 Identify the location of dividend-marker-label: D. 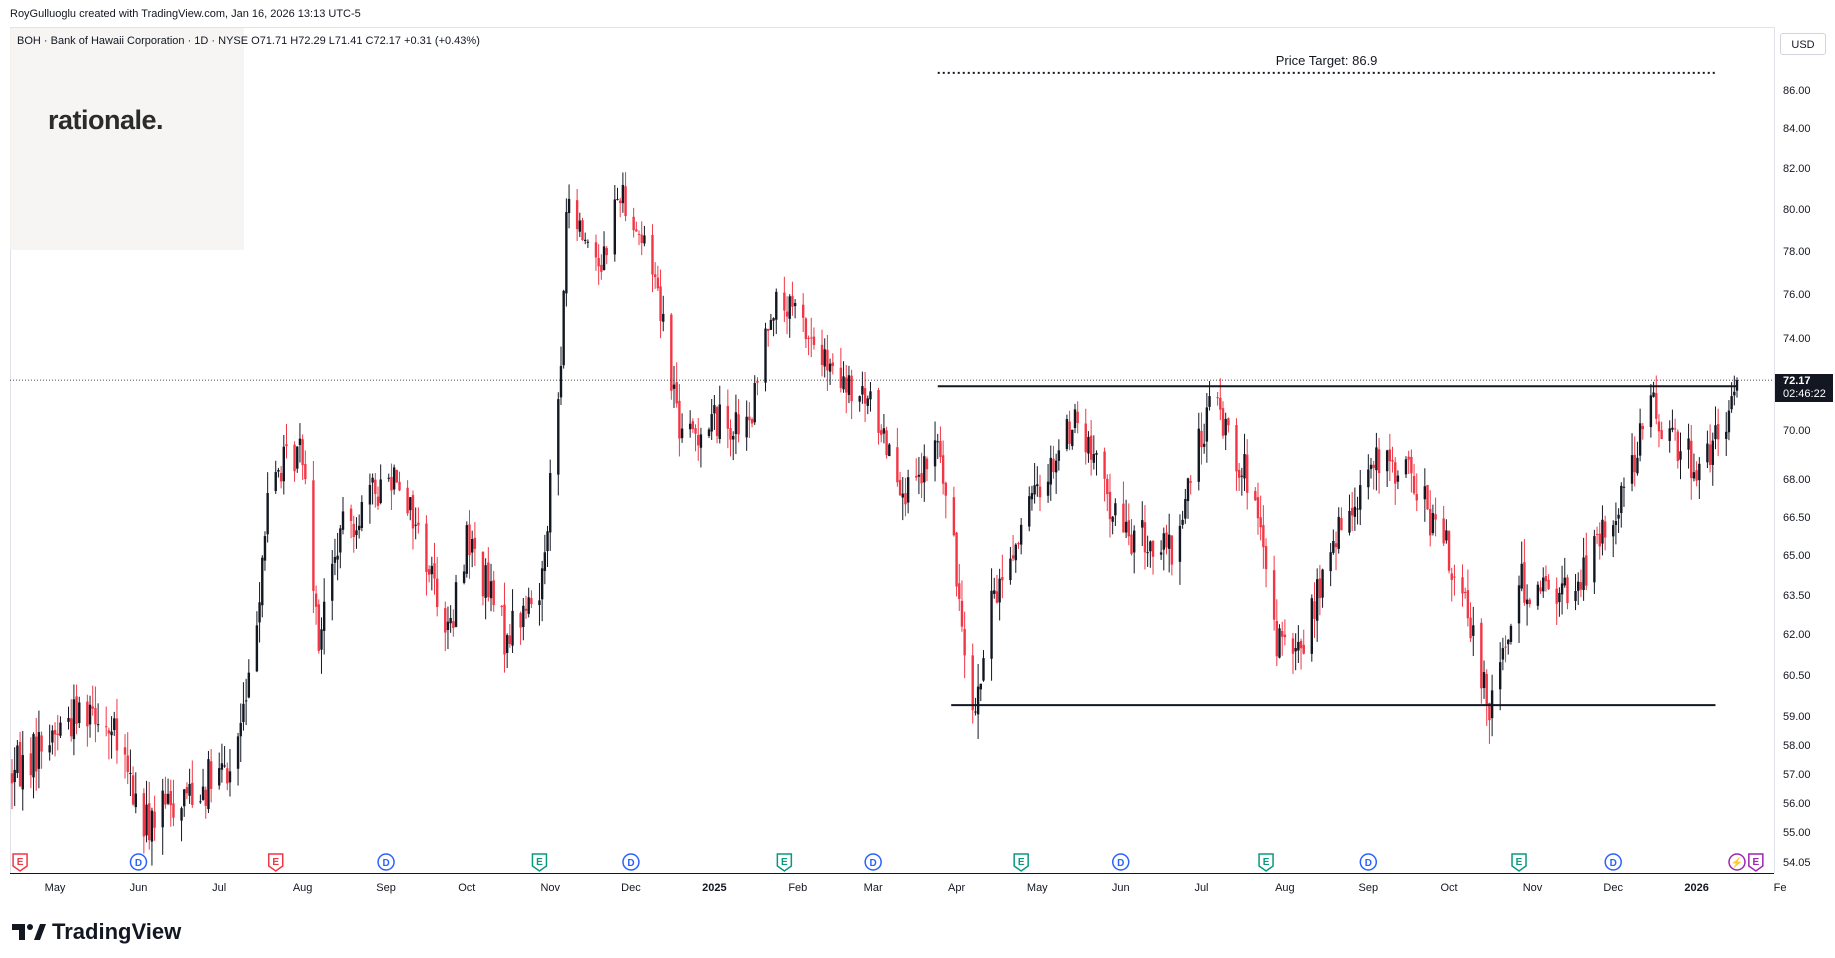
(1613, 863).